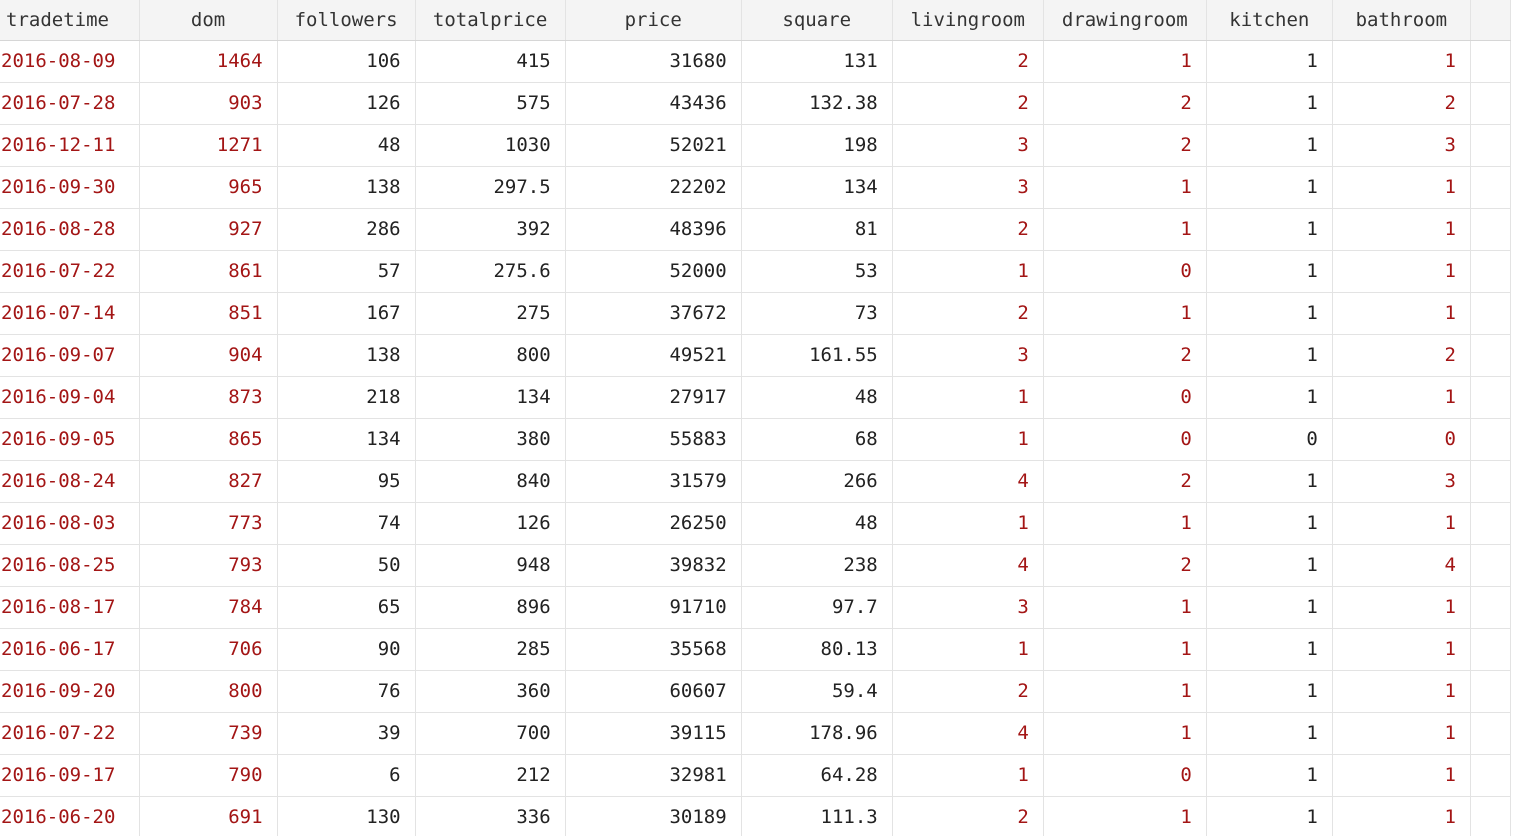 The image size is (1518, 836). Describe the element at coordinates (346, 397) in the screenshot. I see `cell-followers: 218` at that location.